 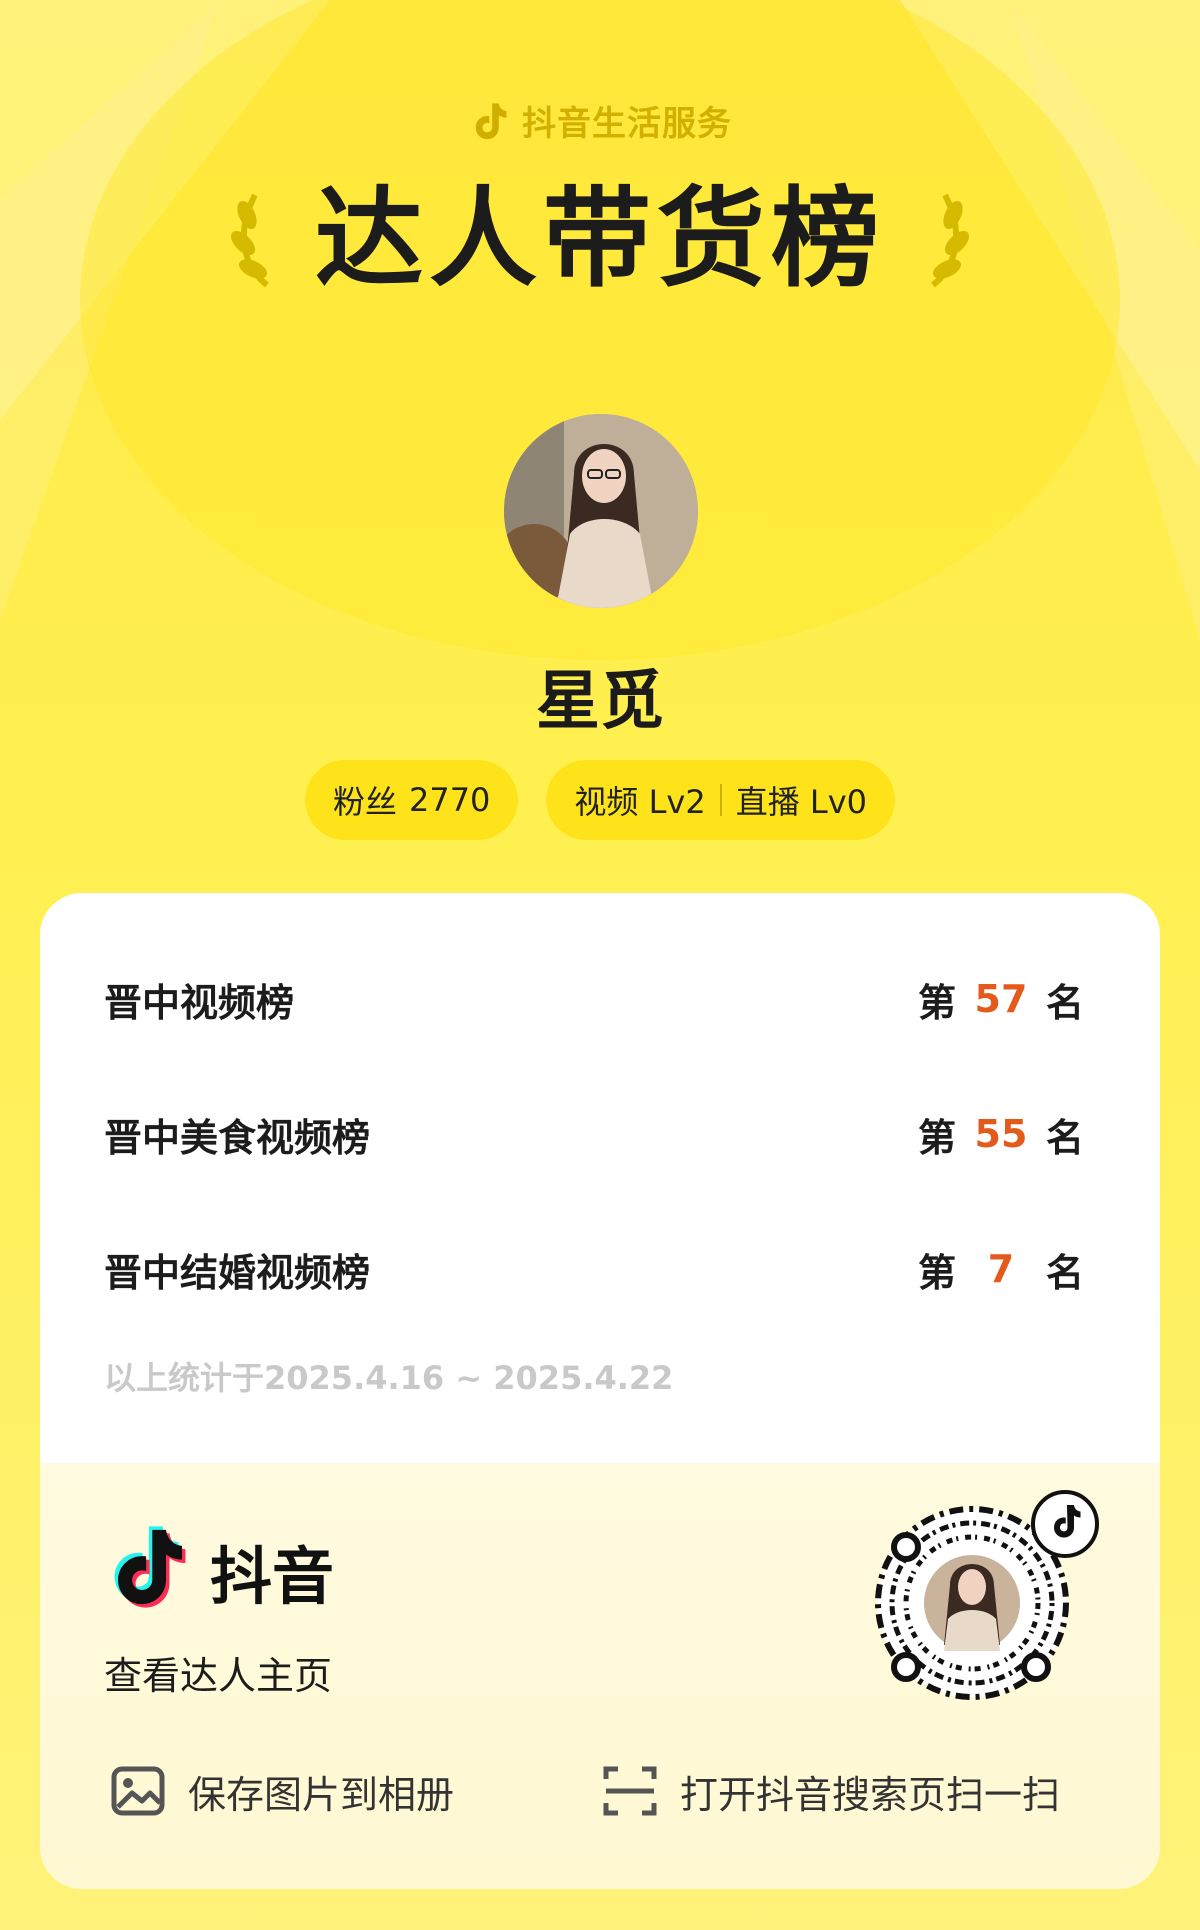 I want to click on avatar, so click(x=601, y=511).